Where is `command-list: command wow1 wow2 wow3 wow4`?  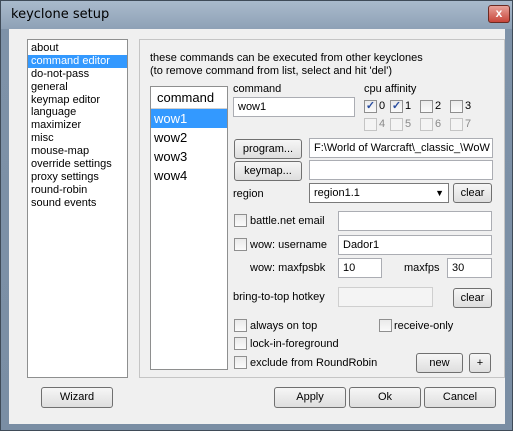 command-list: command wow1 wow2 wow3 wow4 is located at coordinates (189, 228).